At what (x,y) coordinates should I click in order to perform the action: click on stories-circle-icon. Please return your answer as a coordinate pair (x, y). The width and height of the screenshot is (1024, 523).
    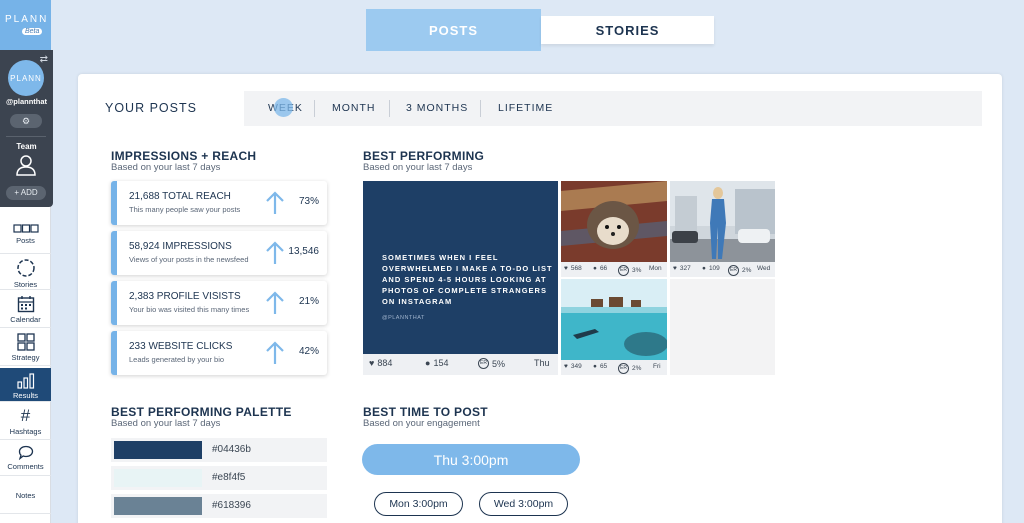
    Looking at the image, I should click on (25, 268).